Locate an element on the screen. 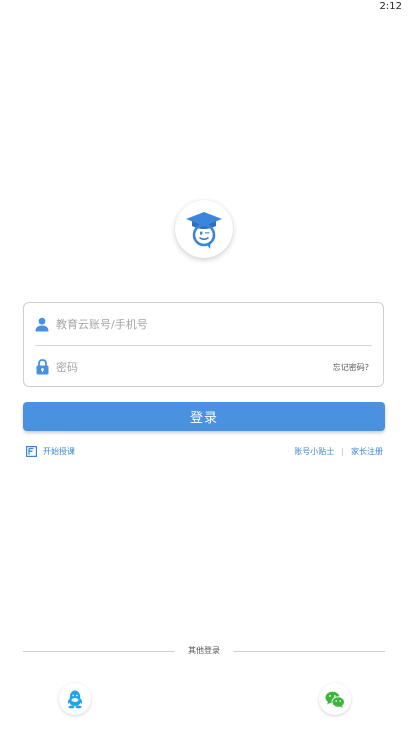  graduation-cap-logo-icon is located at coordinates (204, 230).